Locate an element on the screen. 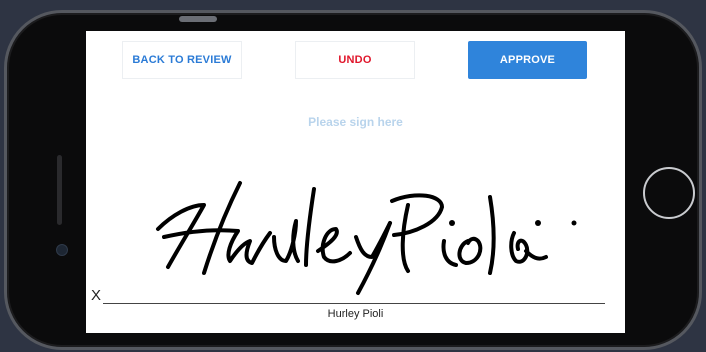 Image resolution: width=706 pixels, height=352 pixels. back-to-review-button: BACK TO REVIEW is located at coordinates (182, 60).